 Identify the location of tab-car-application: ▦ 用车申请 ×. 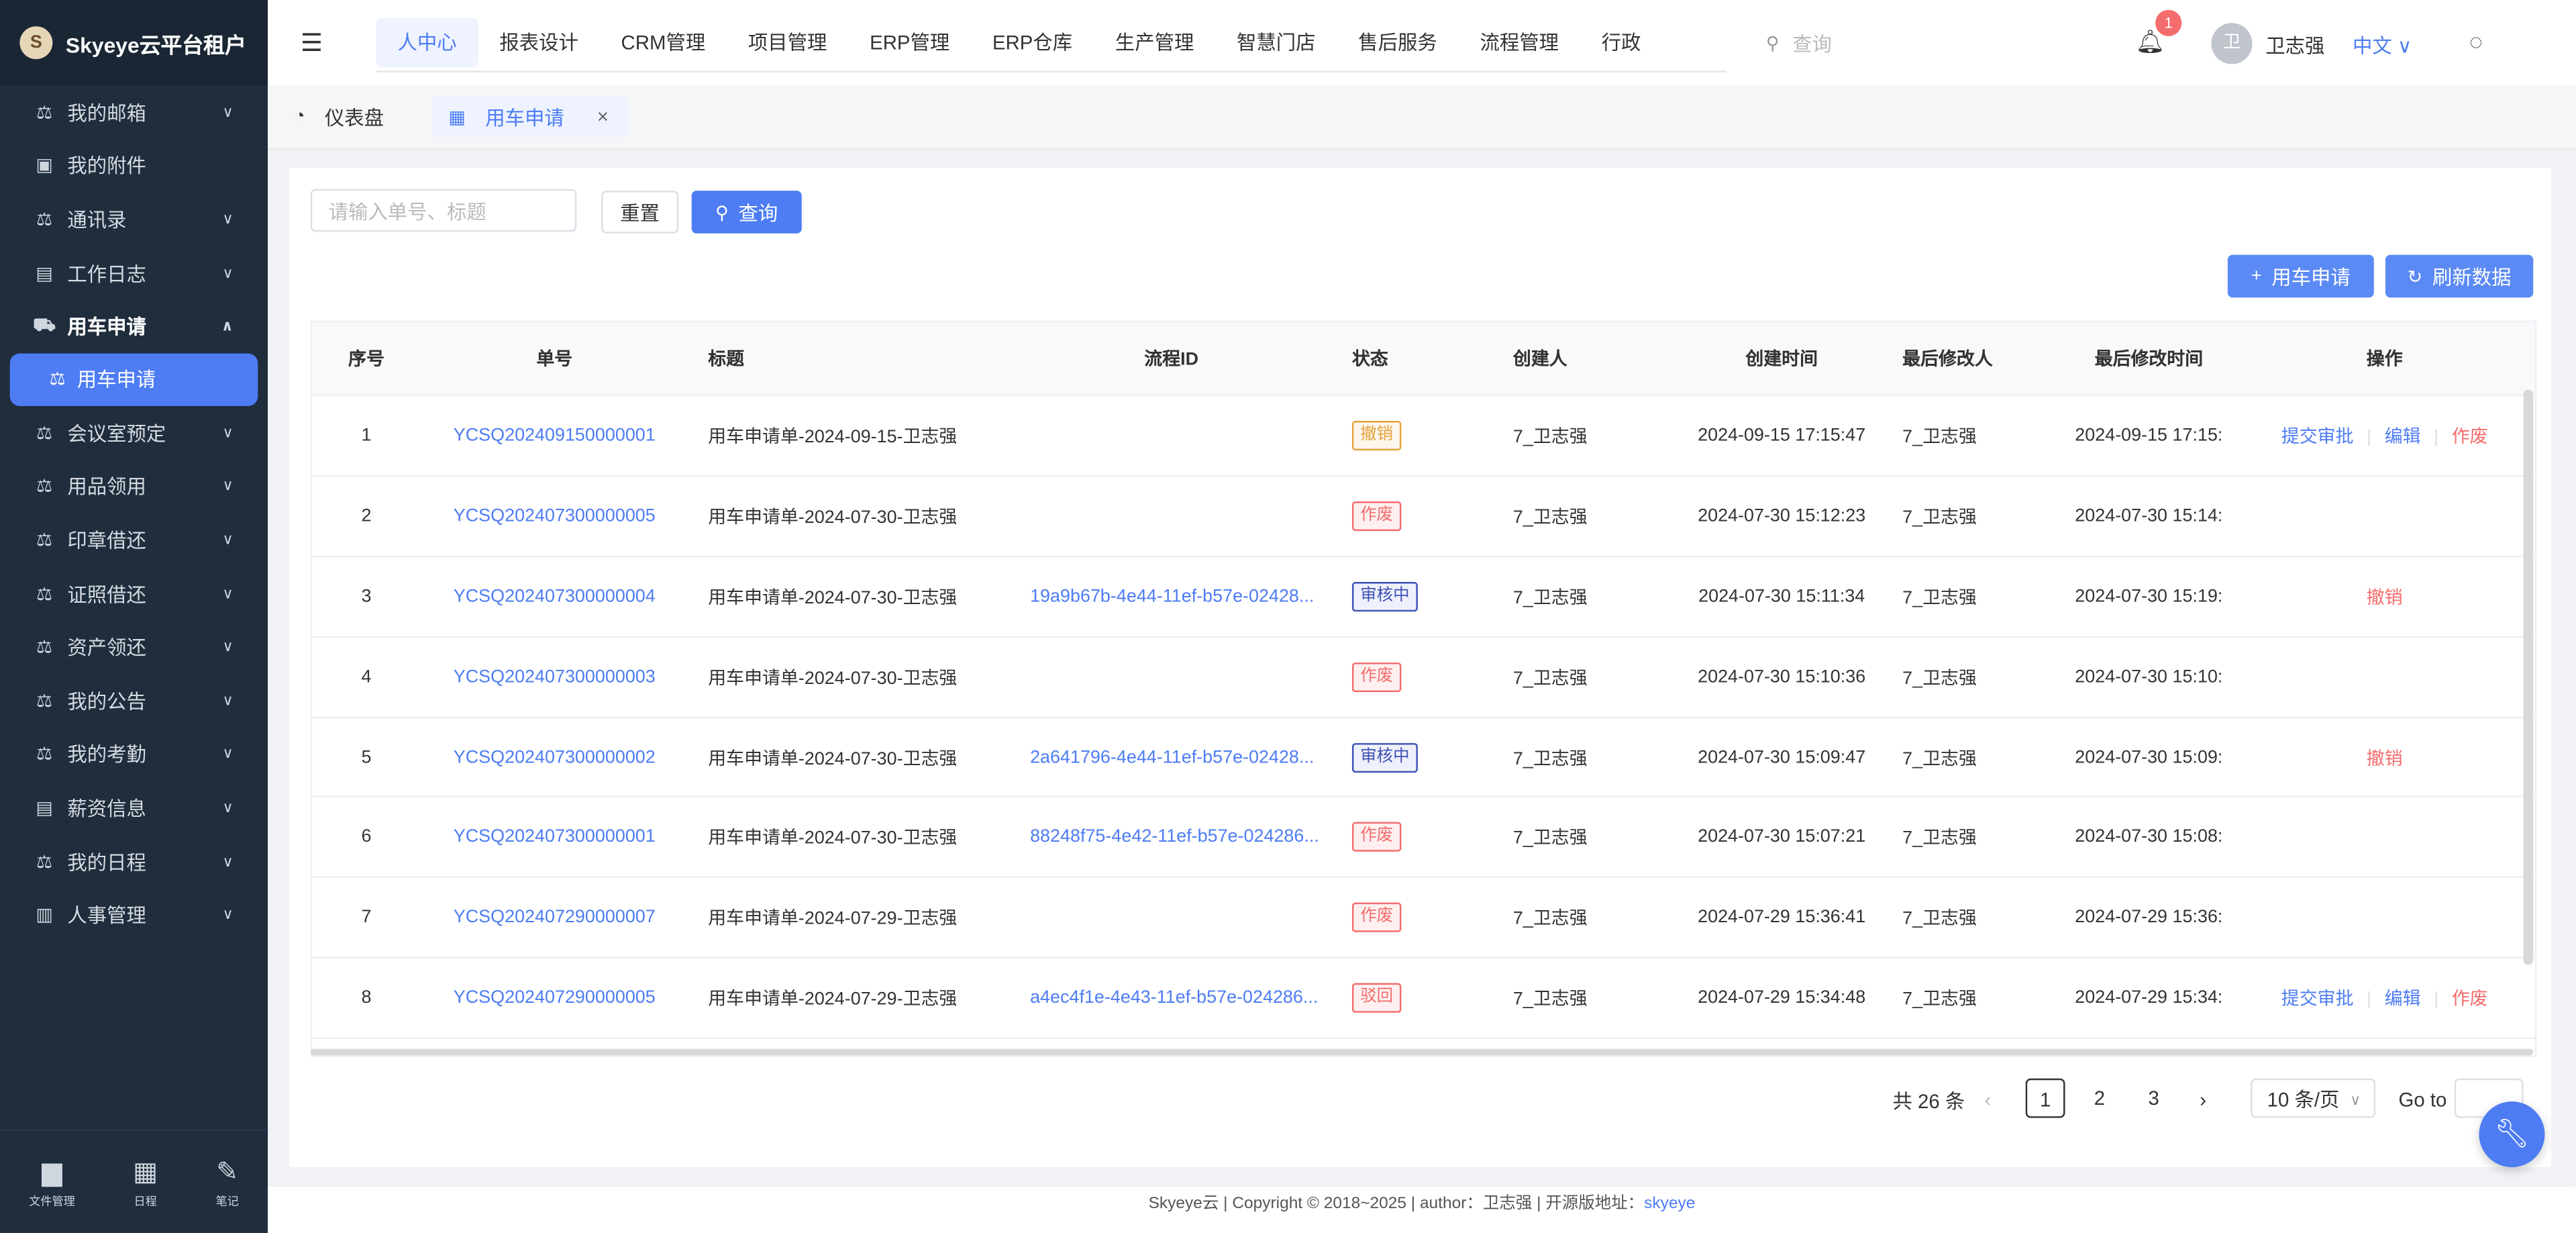
(530, 117).